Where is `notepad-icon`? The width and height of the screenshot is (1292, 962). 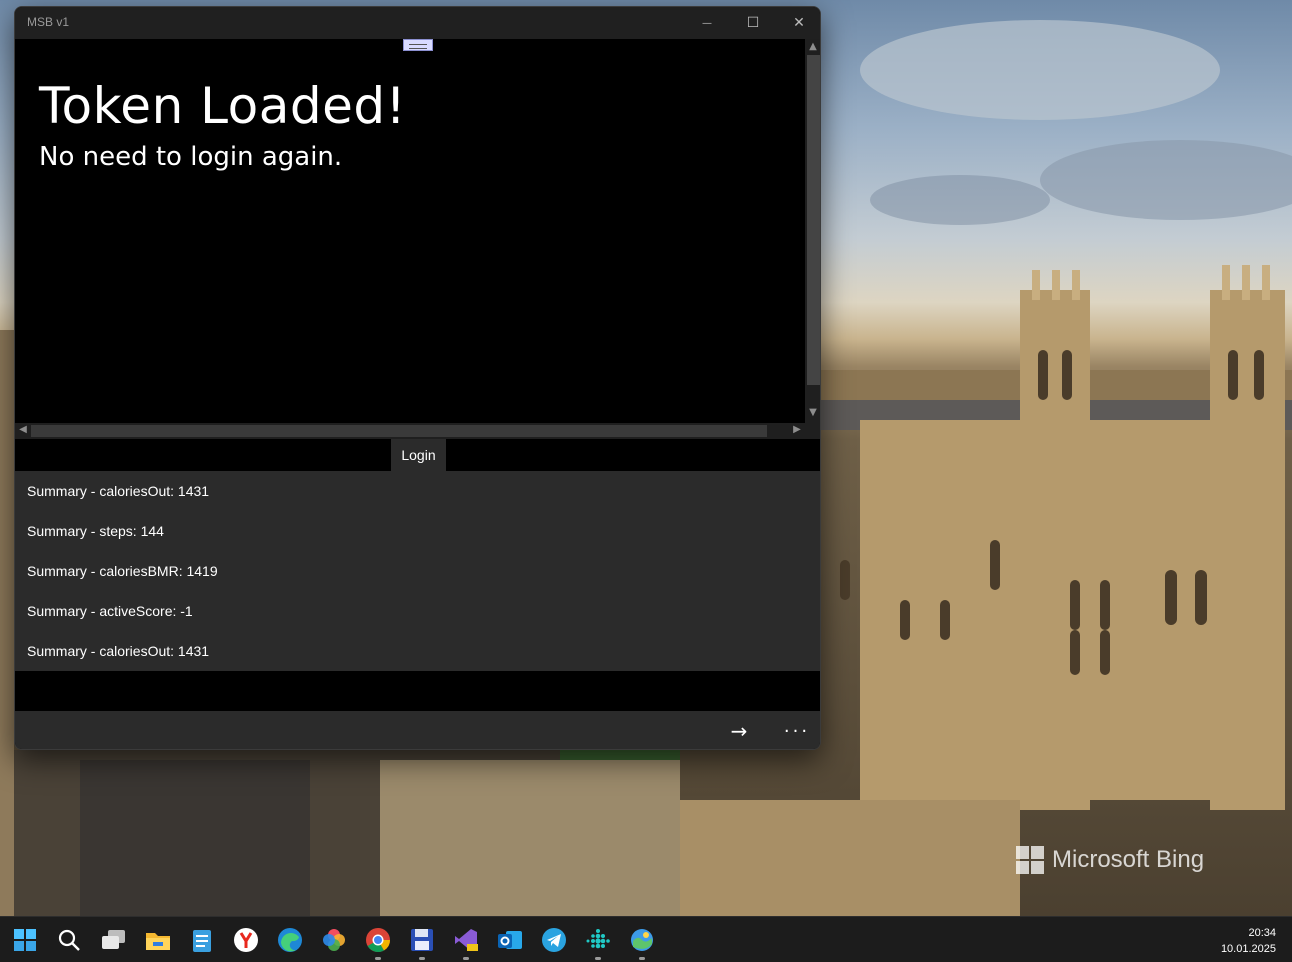
notepad-icon is located at coordinates (202, 941).